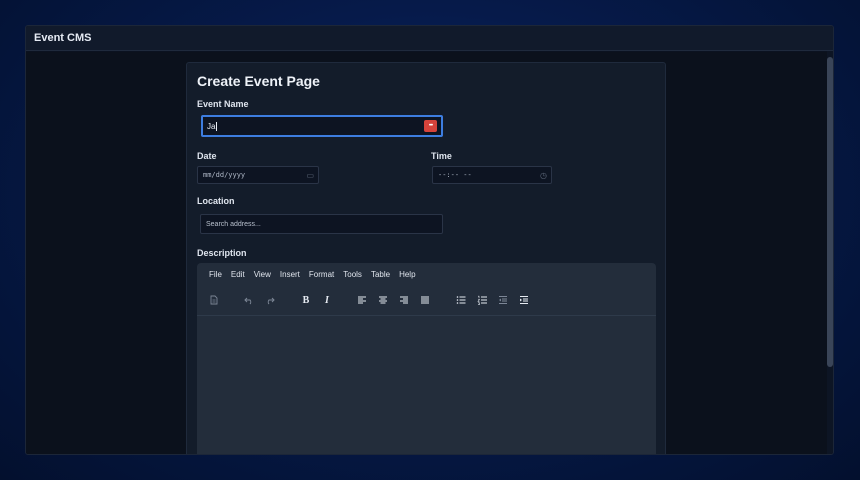  What do you see at coordinates (461, 300) in the screenshot?
I see `bullet-list-icon` at bounding box center [461, 300].